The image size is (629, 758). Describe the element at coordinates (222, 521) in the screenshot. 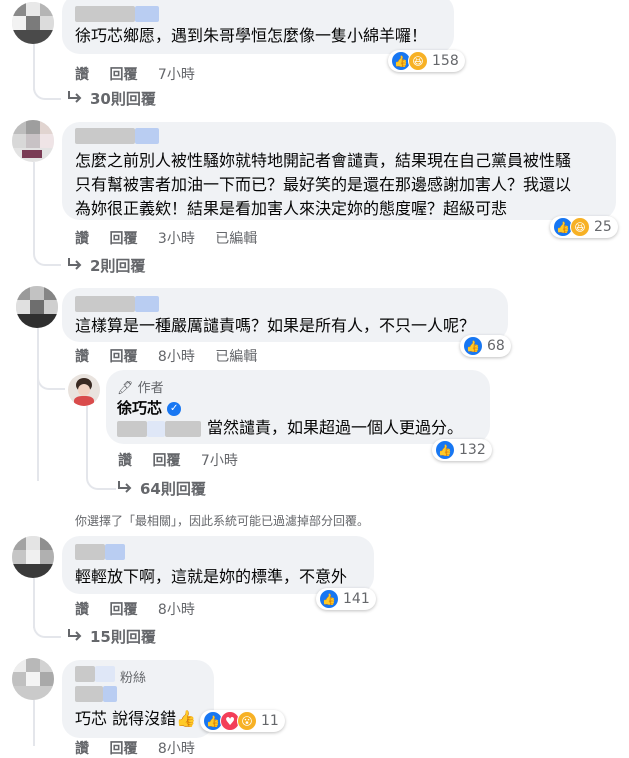

I see `filter-notice: 你選擇了「最相關」，因此系統可能已過濾掉部分回覆。` at that location.